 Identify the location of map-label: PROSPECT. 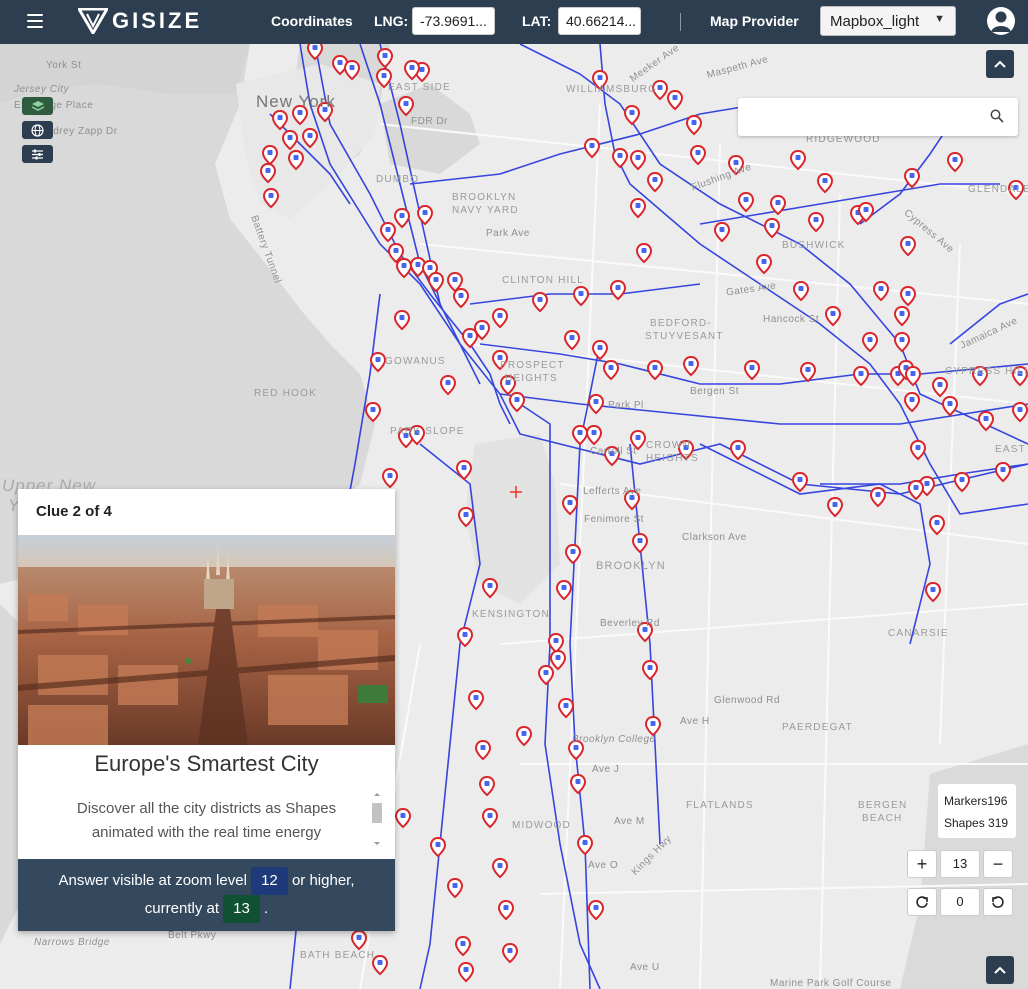
(532, 365).